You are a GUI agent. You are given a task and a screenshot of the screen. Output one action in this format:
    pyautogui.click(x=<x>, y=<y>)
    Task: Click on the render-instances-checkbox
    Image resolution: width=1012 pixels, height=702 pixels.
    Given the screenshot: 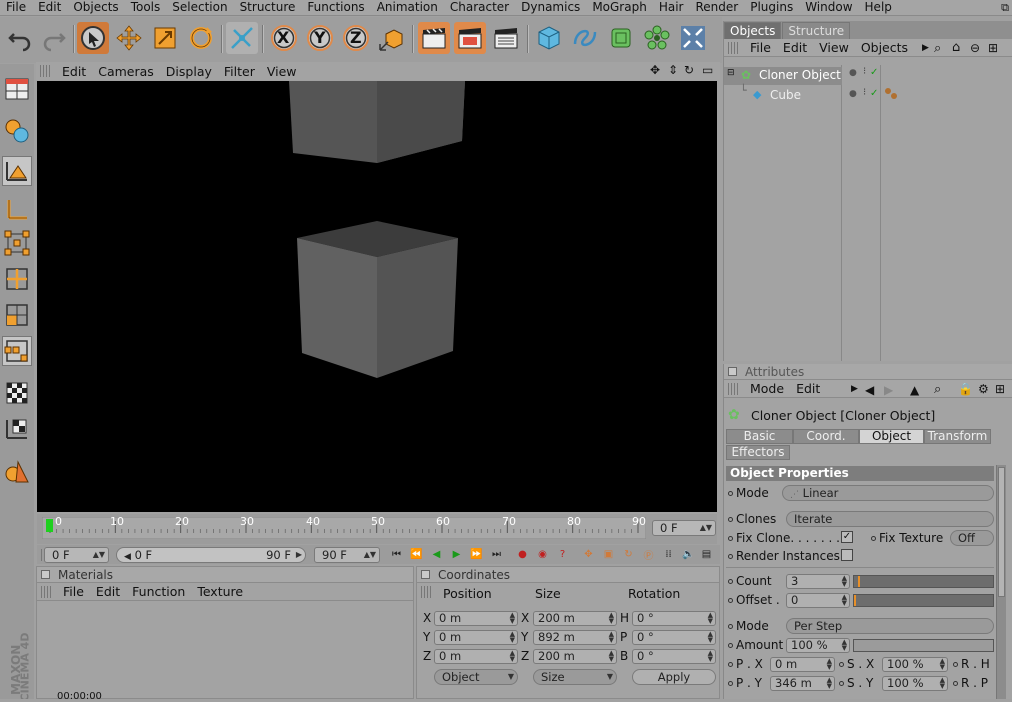 What is the action you would take?
    pyautogui.click(x=847, y=555)
    